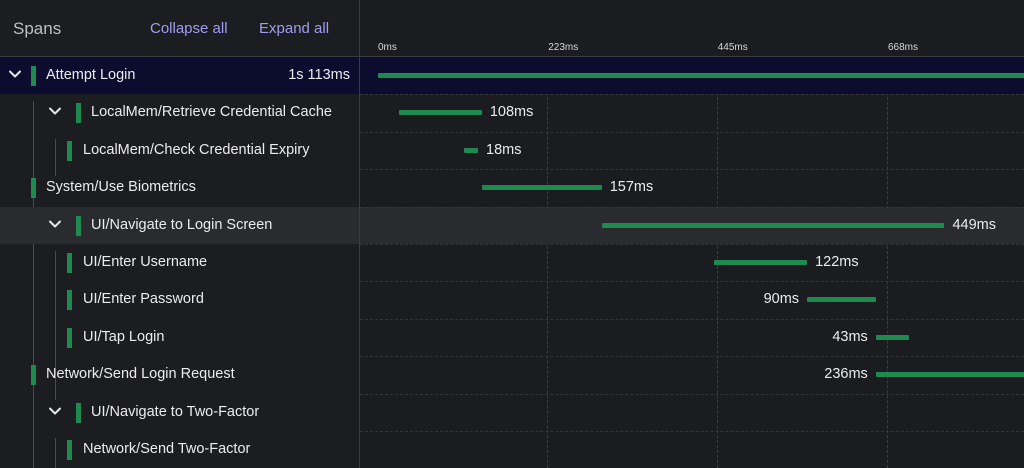 The height and width of the screenshot is (468, 1024). What do you see at coordinates (692, 150) in the screenshot?
I see `timeline-row: 18ms` at bounding box center [692, 150].